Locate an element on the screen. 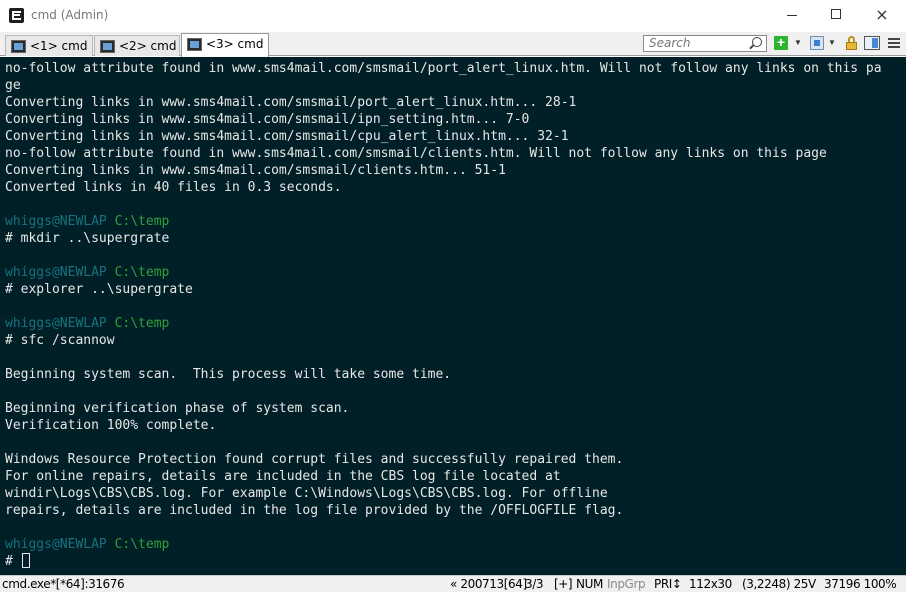 The image size is (906, 592). conemu-icon is located at coordinates (16, 15).